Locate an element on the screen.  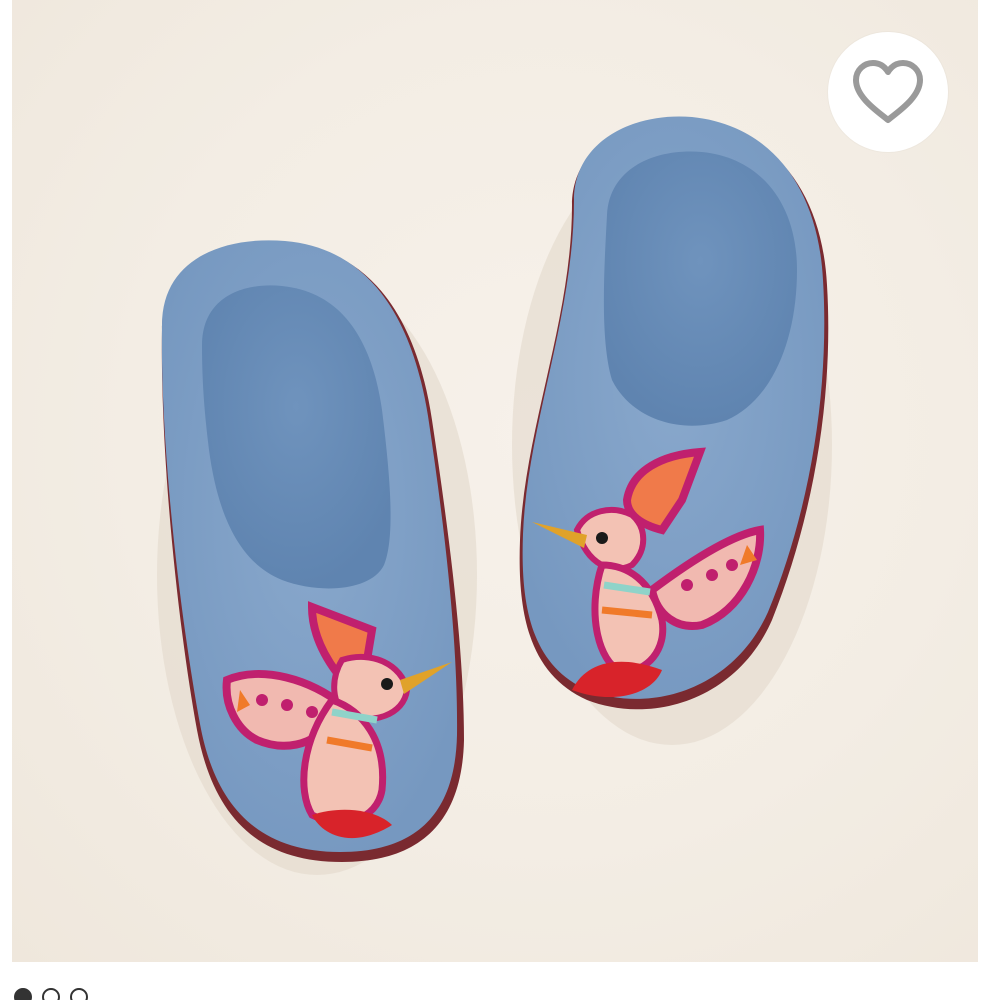
image-pager is located at coordinates (51, 994).